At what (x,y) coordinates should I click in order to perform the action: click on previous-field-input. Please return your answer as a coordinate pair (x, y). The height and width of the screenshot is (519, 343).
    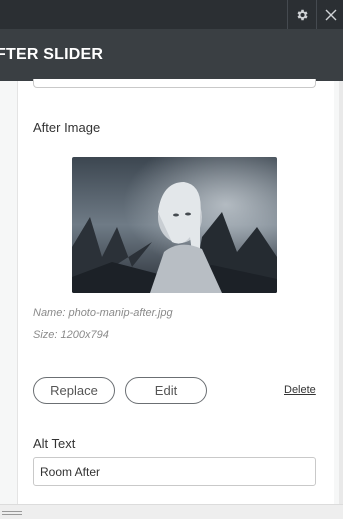
    Looking at the image, I should click on (174, 83).